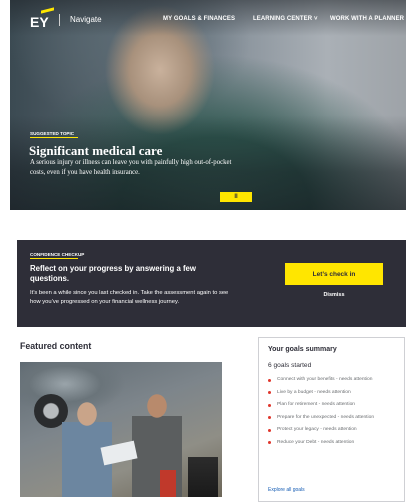  What do you see at coordinates (317, 429) in the screenshot?
I see `goal-item-label: Protect your legacy - needs attention` at bounding box center [317, 429].